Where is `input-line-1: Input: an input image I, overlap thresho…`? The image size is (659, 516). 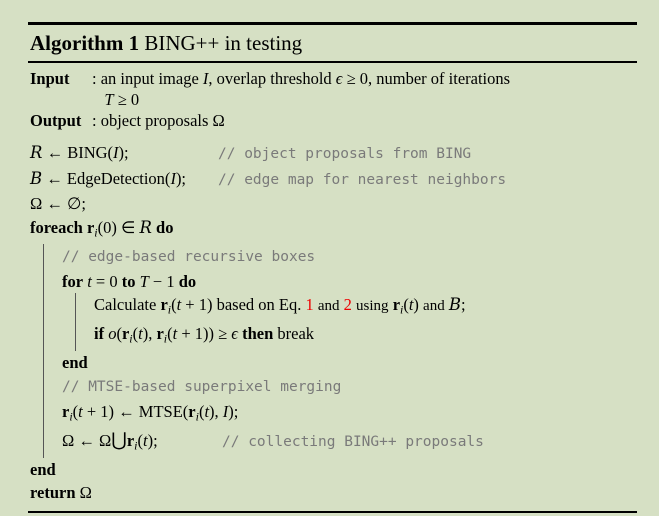 input-line-1: Input: an input image I, overlap thresho… is located at coordinates (333, 78).